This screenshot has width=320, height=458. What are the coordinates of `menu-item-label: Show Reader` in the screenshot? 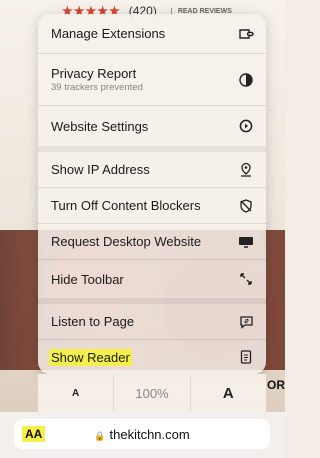 It's located at (90, 357).